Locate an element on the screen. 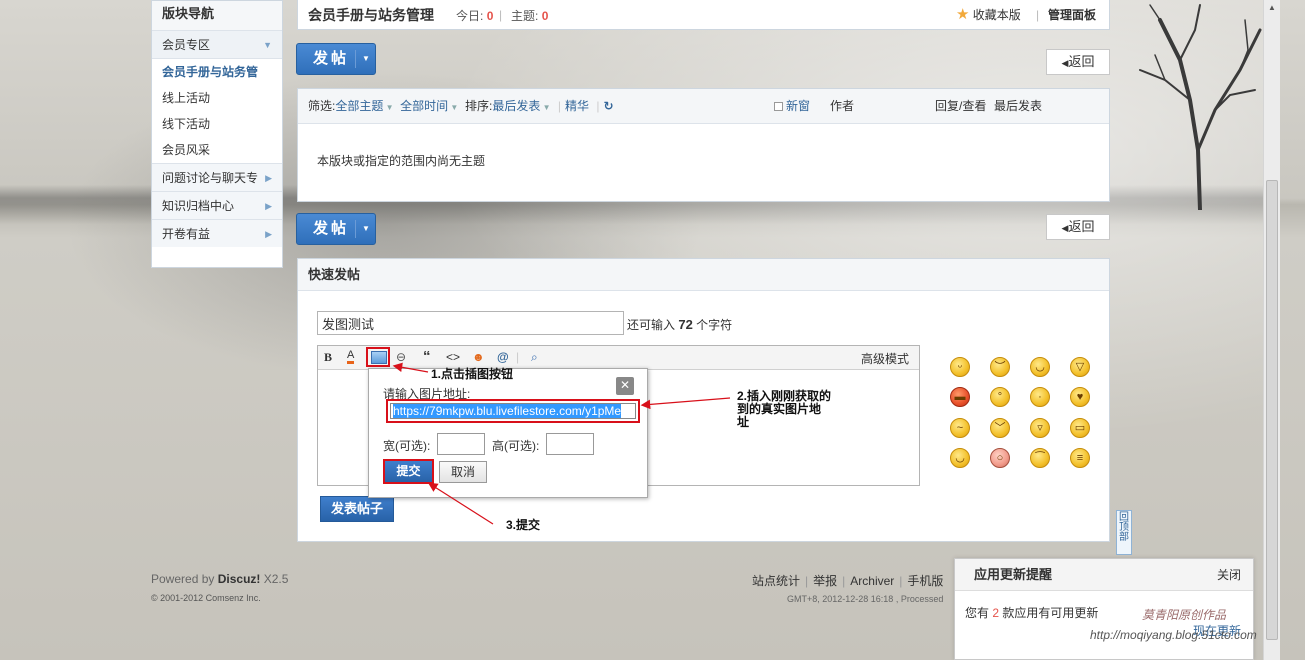  link-icon: ⊖ is located at coordinates (401, 357).